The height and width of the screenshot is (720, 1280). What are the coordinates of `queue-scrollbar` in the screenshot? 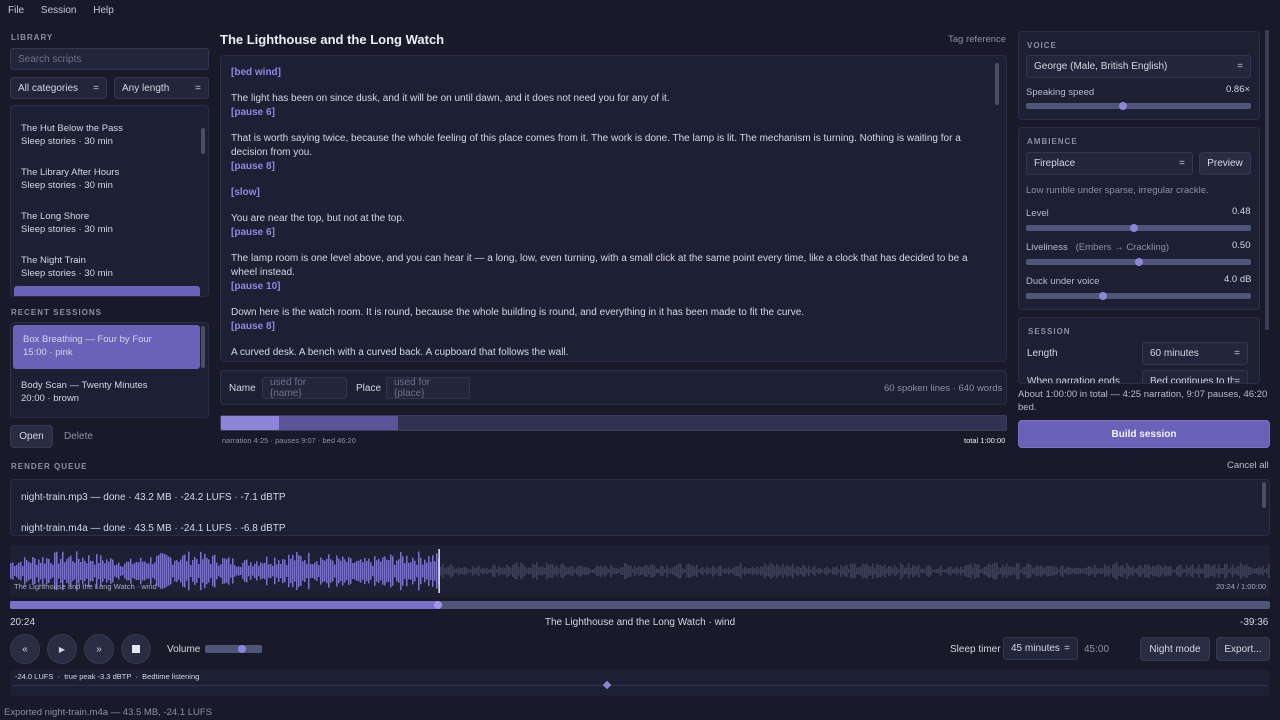 It's located at (1264, 495).